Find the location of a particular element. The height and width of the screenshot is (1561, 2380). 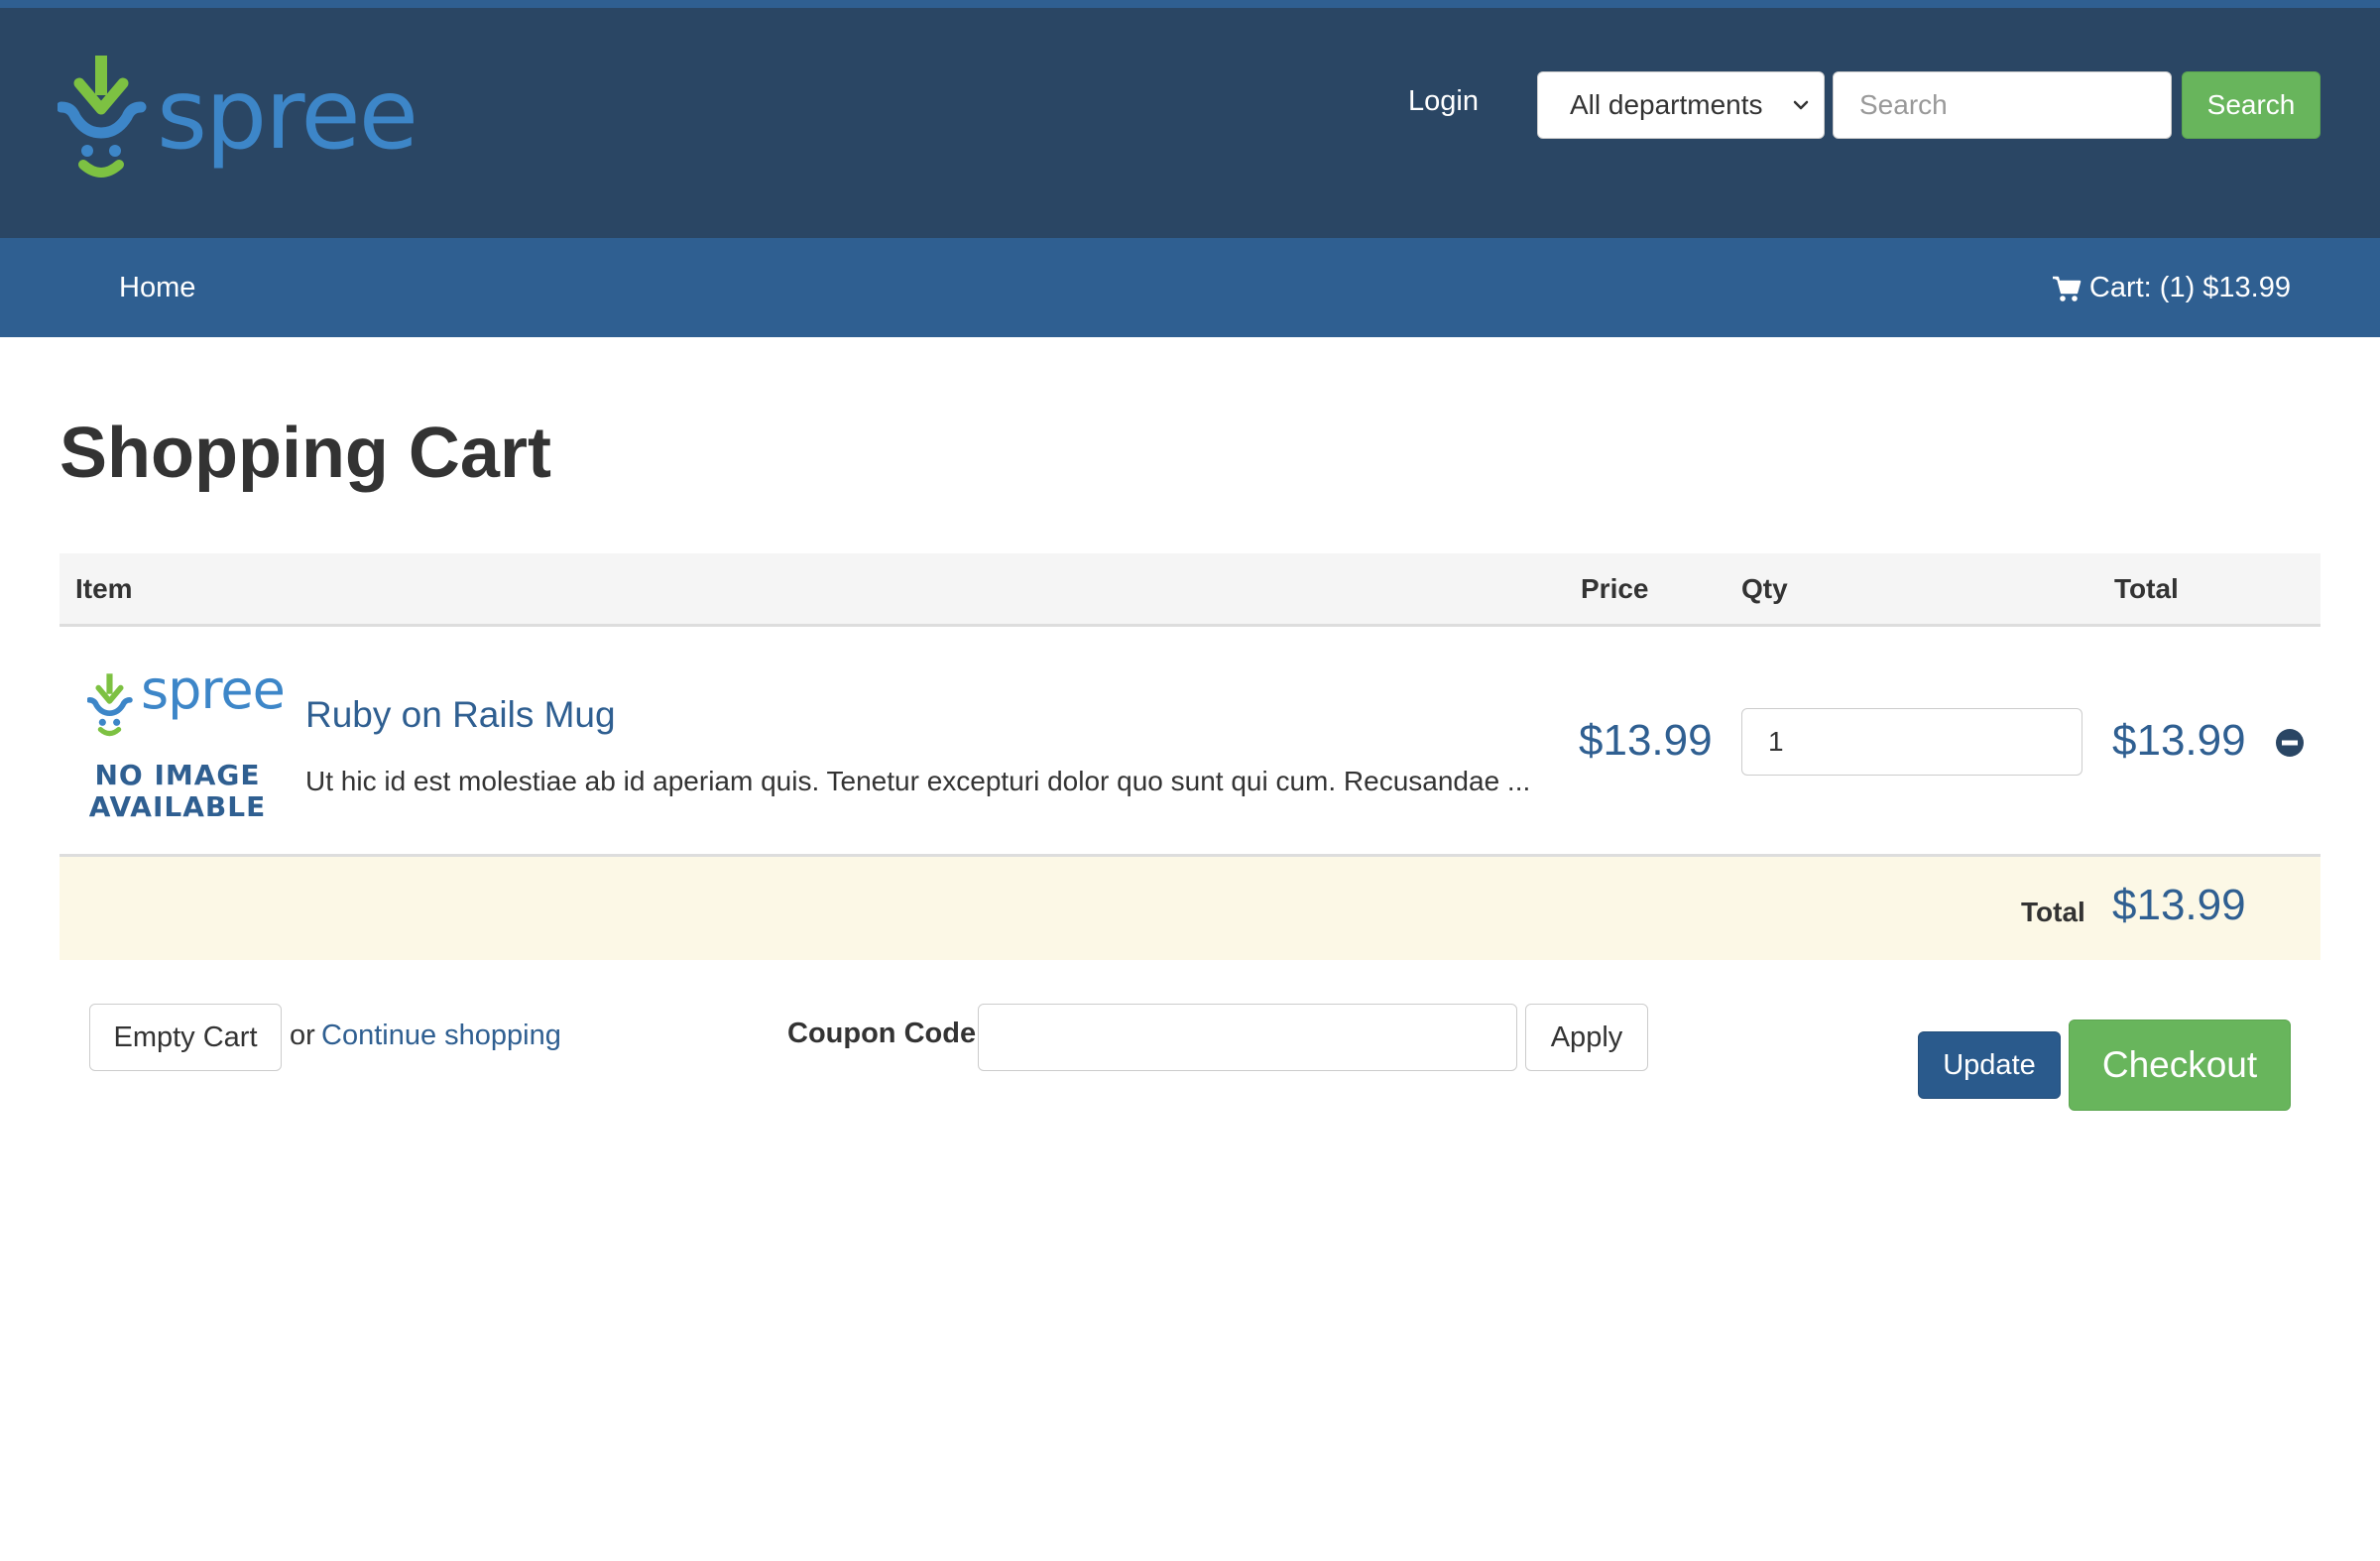

continue-shopping-link: Continue shopping is located at coordinates (441, 1036).